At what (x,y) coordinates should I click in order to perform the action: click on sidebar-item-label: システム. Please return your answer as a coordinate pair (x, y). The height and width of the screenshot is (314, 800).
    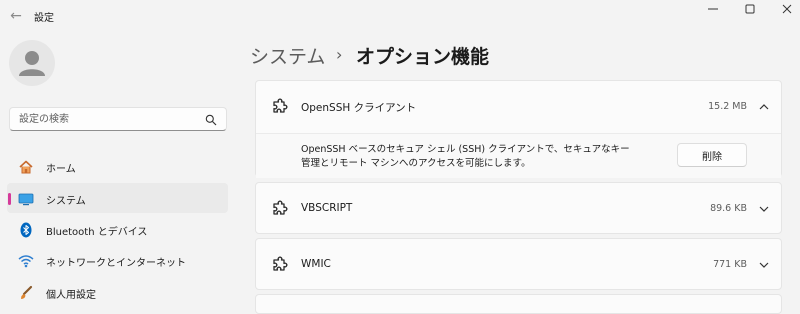
    Looking at the image, I should click on (66, 201).